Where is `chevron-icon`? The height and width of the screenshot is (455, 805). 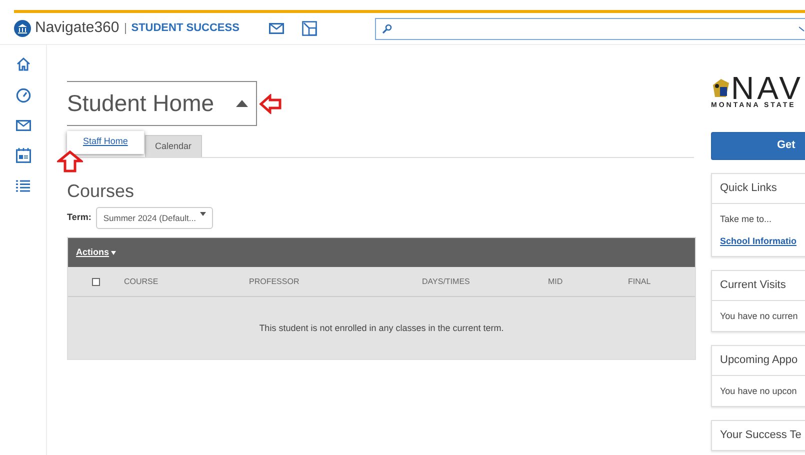 chevron-icon is located at coordinates (802, 29).